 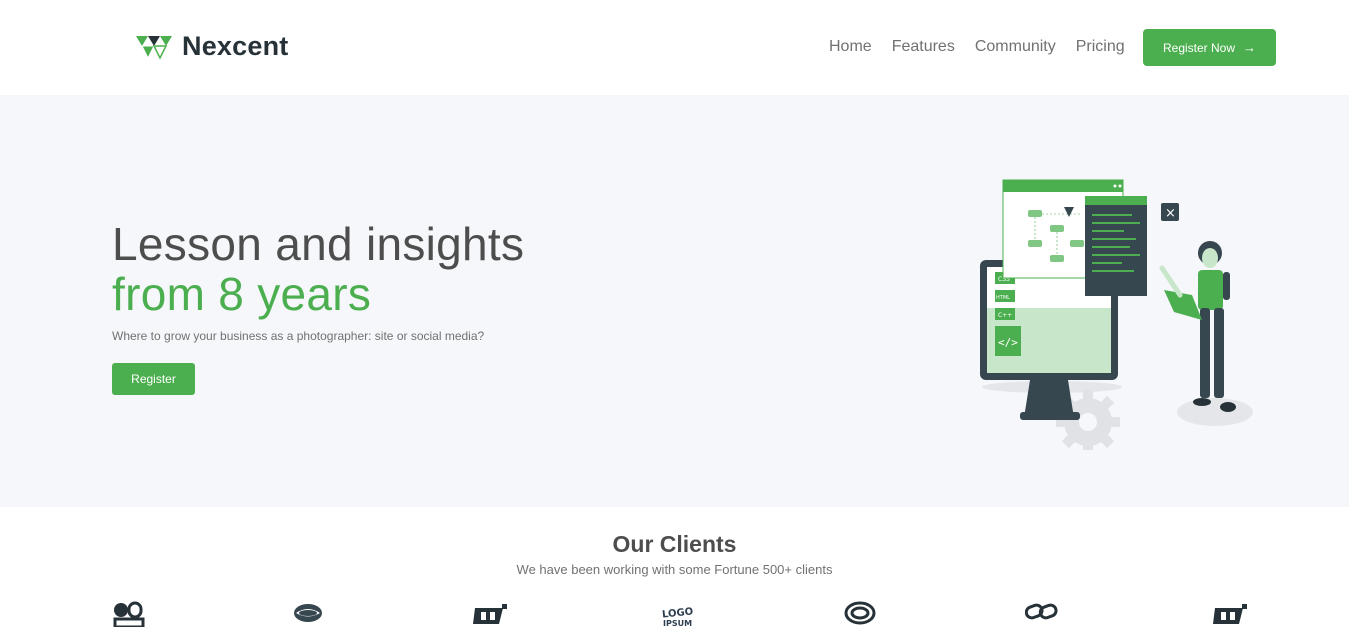 I want to click on arrow-right-icon: →, so click(x=1250, y=47).